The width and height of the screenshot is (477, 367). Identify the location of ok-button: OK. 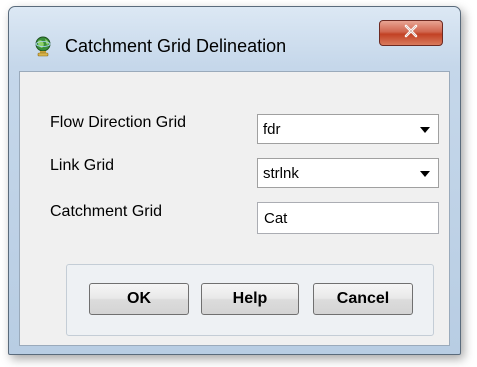
(139, 299).